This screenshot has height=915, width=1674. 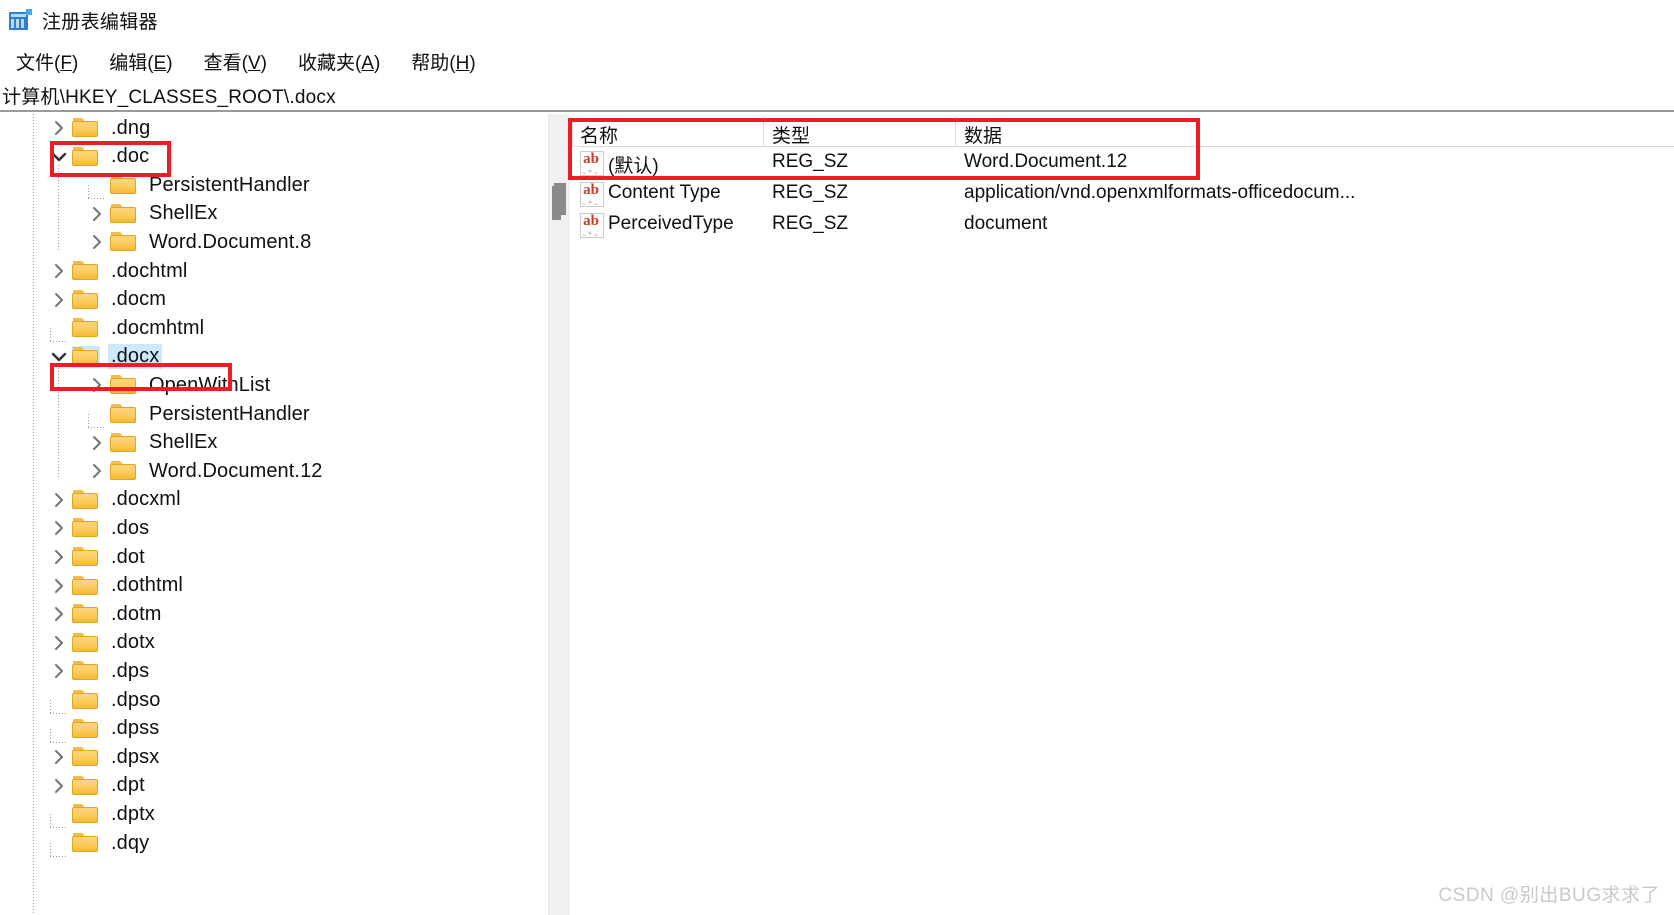 What do you see at coordinates (1046, 161) in the screenshot?
I see `value-data: Word.Document.12` at bounding box center [1046, 161].